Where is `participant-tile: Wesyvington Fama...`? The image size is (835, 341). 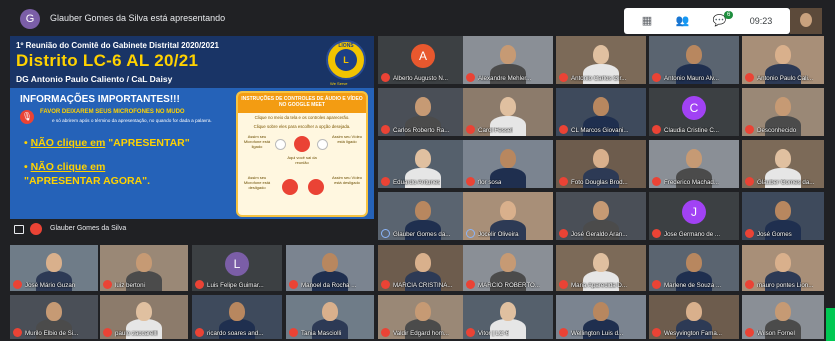
participant-tile: Wesyvington Fama... is located at coordinates (694, 317).